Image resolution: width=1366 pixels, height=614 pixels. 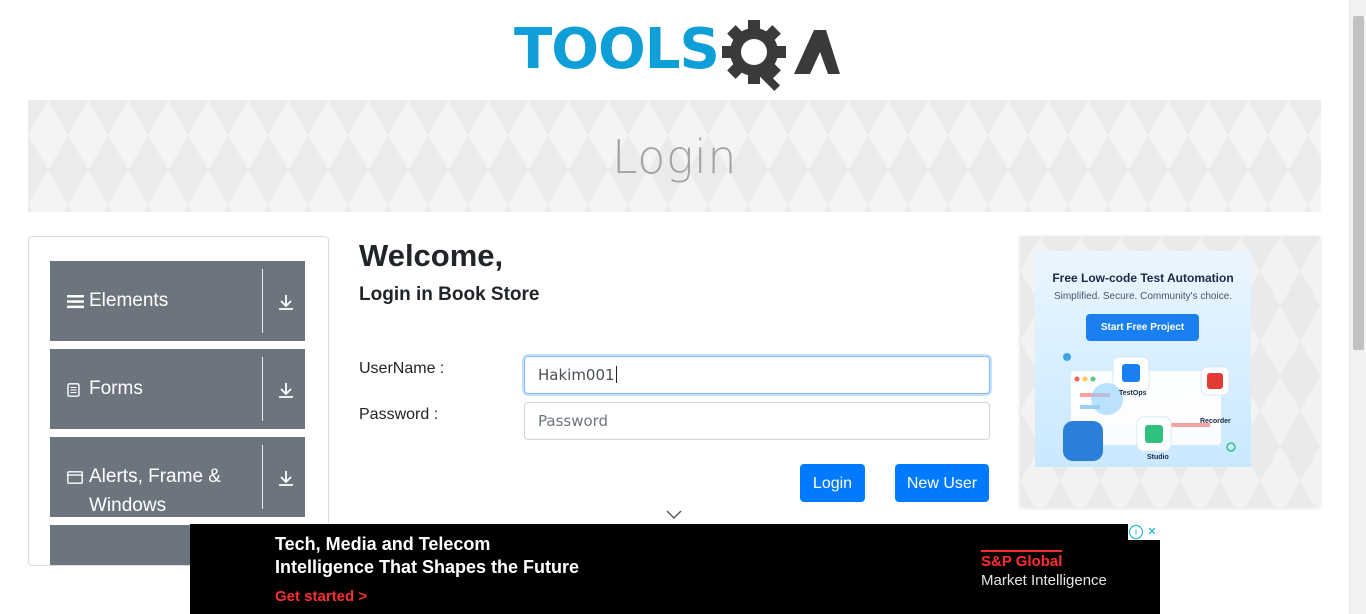 I want to click on ad-get-started-link: Get started >, so click(x=321, y=596).